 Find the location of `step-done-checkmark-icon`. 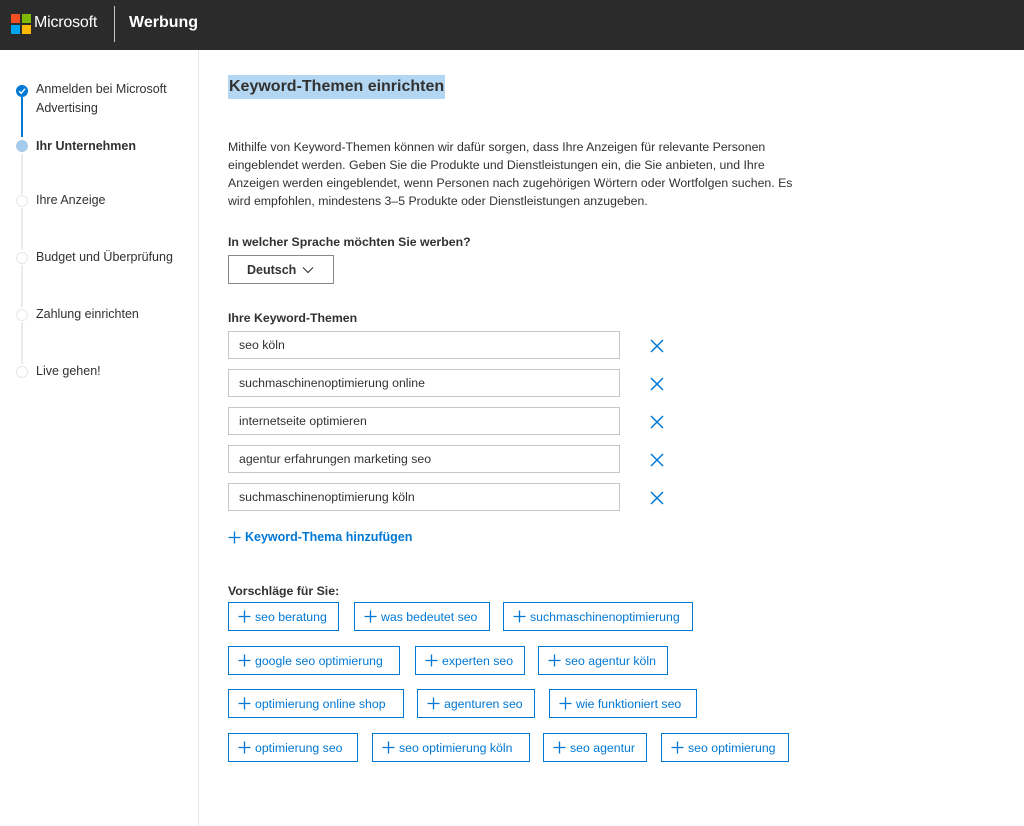

step-done-checkmark-icon is located at coordinates (22, 91).